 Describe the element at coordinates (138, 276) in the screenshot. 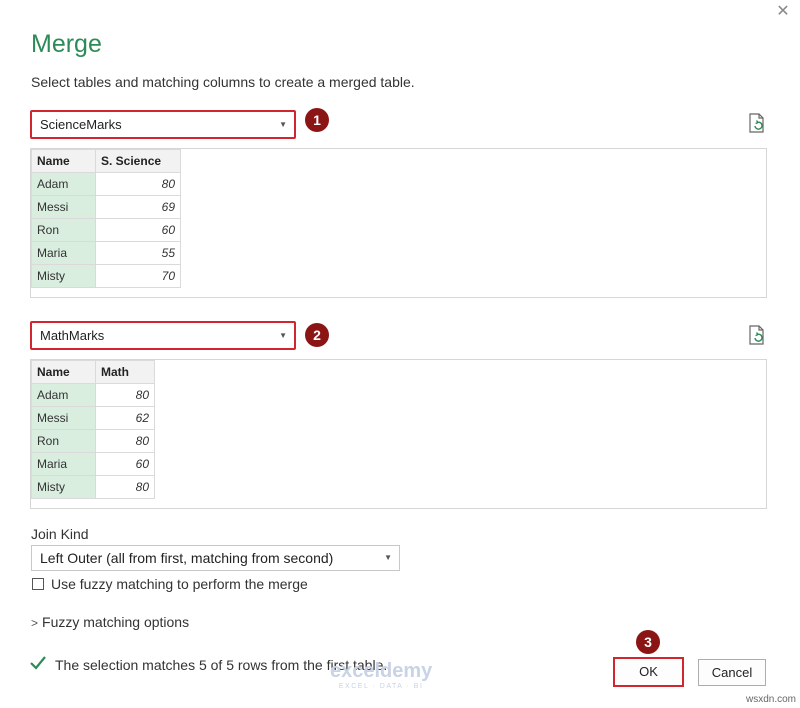

I see `cell-value: 70` at that location.